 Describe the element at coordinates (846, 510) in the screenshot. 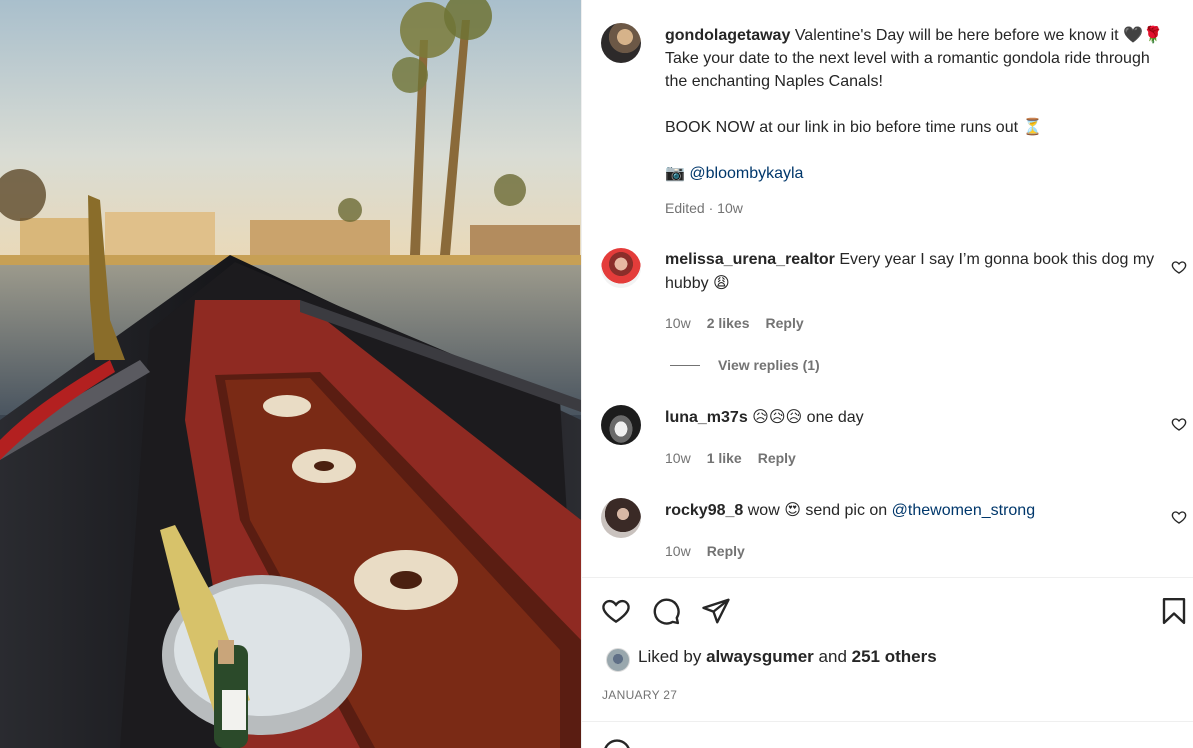

I see `comment-text-2: send pic on` at that location.